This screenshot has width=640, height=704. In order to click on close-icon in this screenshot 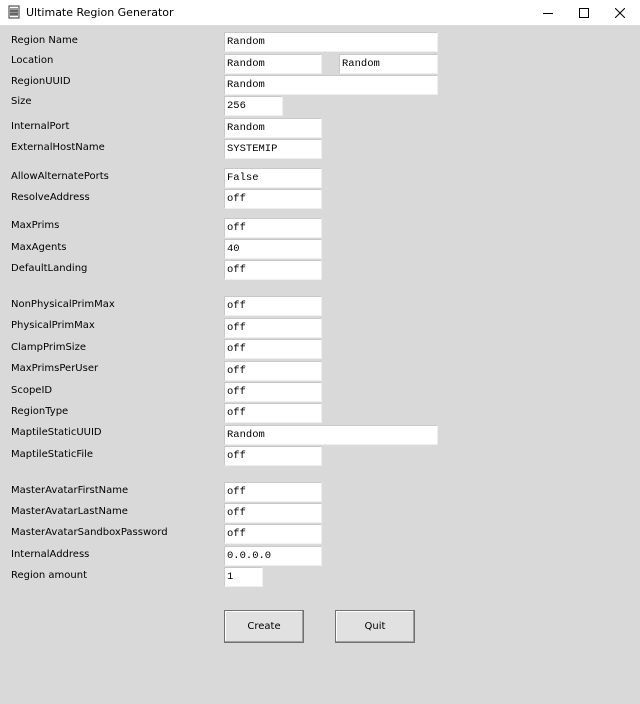, I will do `click(620, 12)`.